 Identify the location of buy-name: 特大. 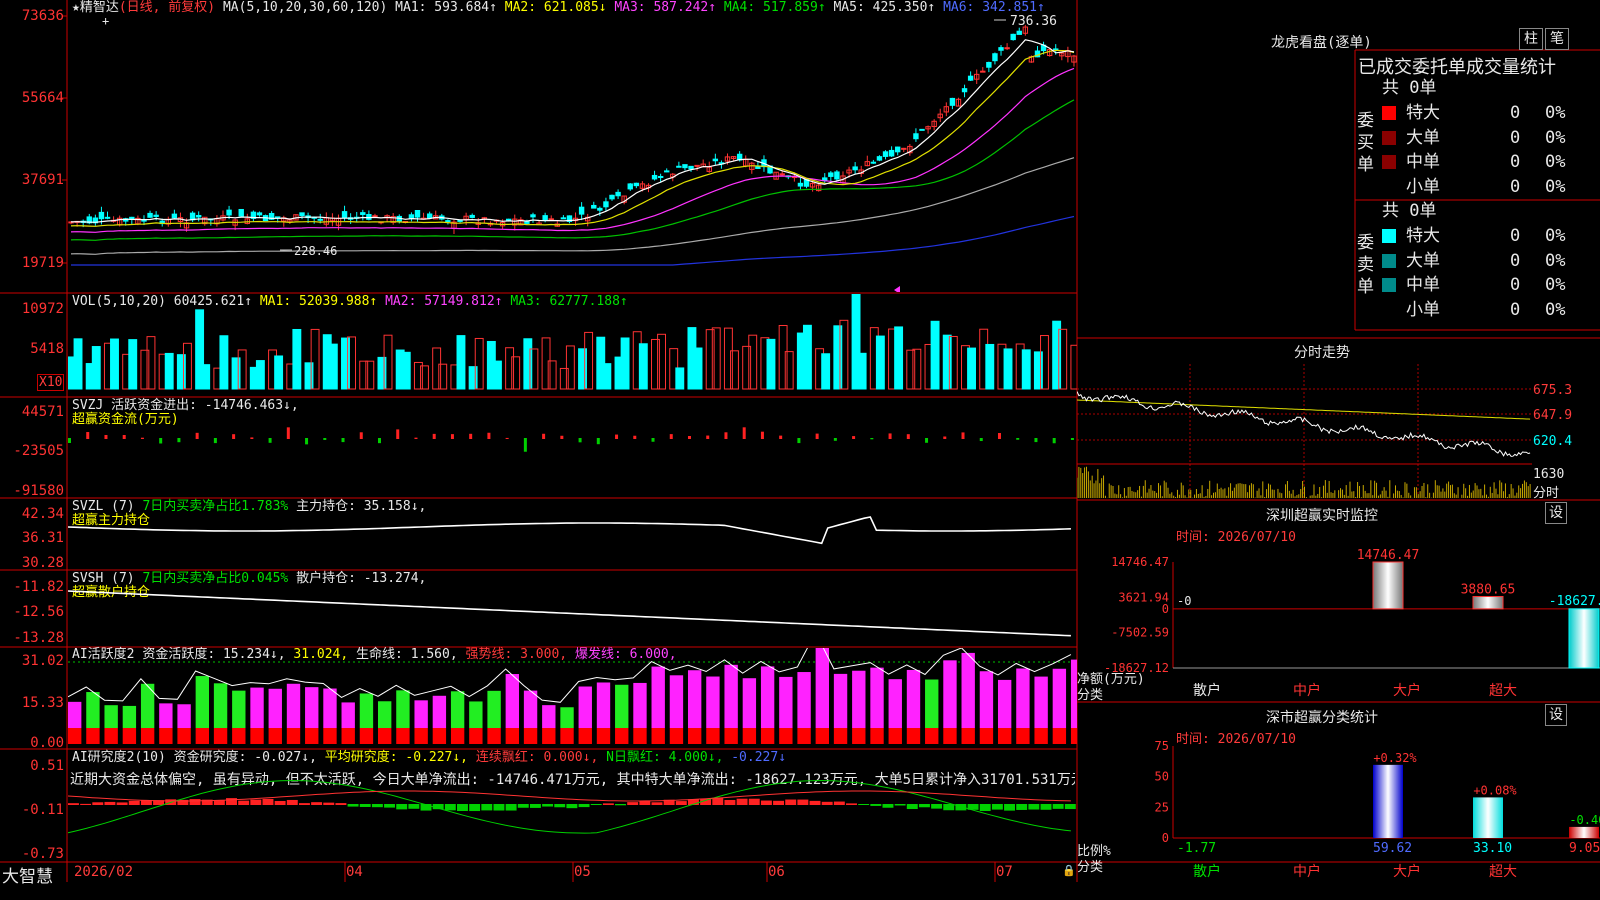
(1423, 113).